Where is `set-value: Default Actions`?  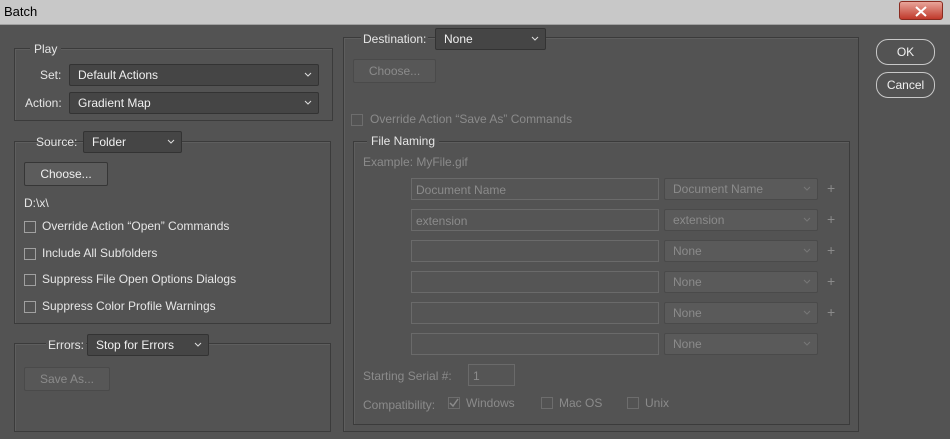 set-value: Default Actions is located at coordinates (118, 75).